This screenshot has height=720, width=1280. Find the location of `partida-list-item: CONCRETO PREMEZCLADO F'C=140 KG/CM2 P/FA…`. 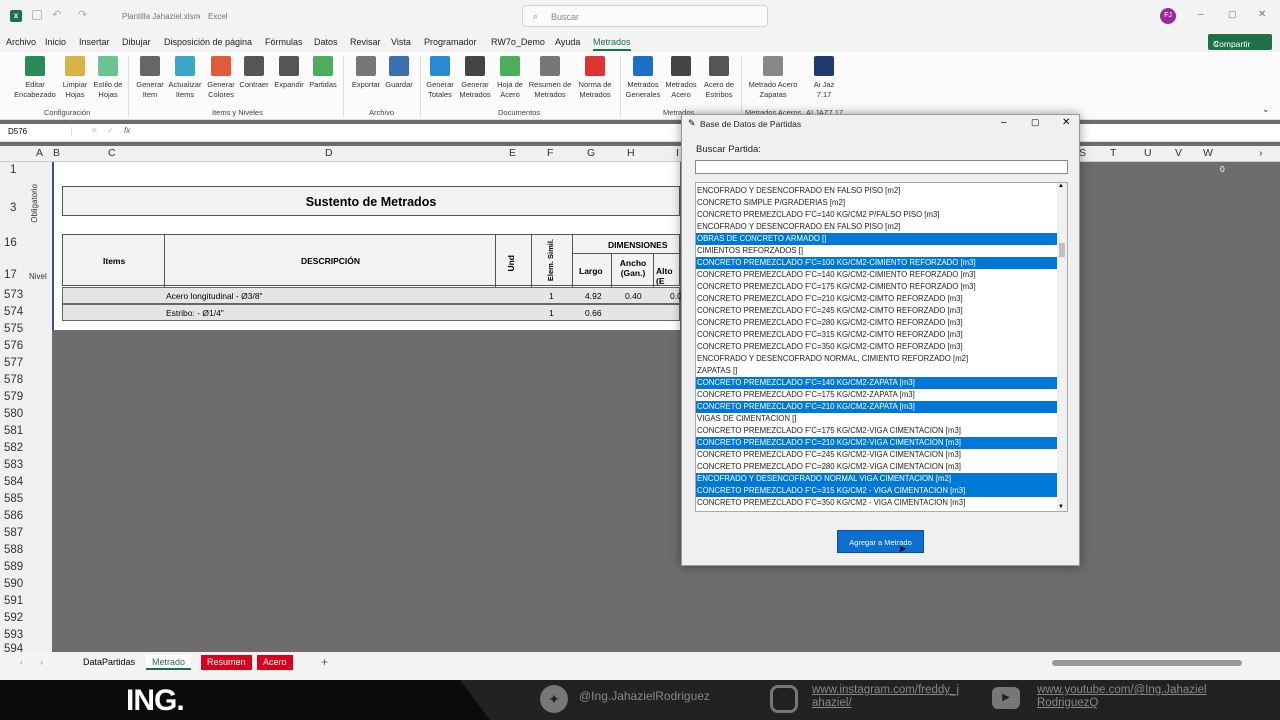

partida-list-item: CONCRETO PREMEZCLADO F'C=140 KG/CM2 P/FA… is located at coordinates (877, 215).